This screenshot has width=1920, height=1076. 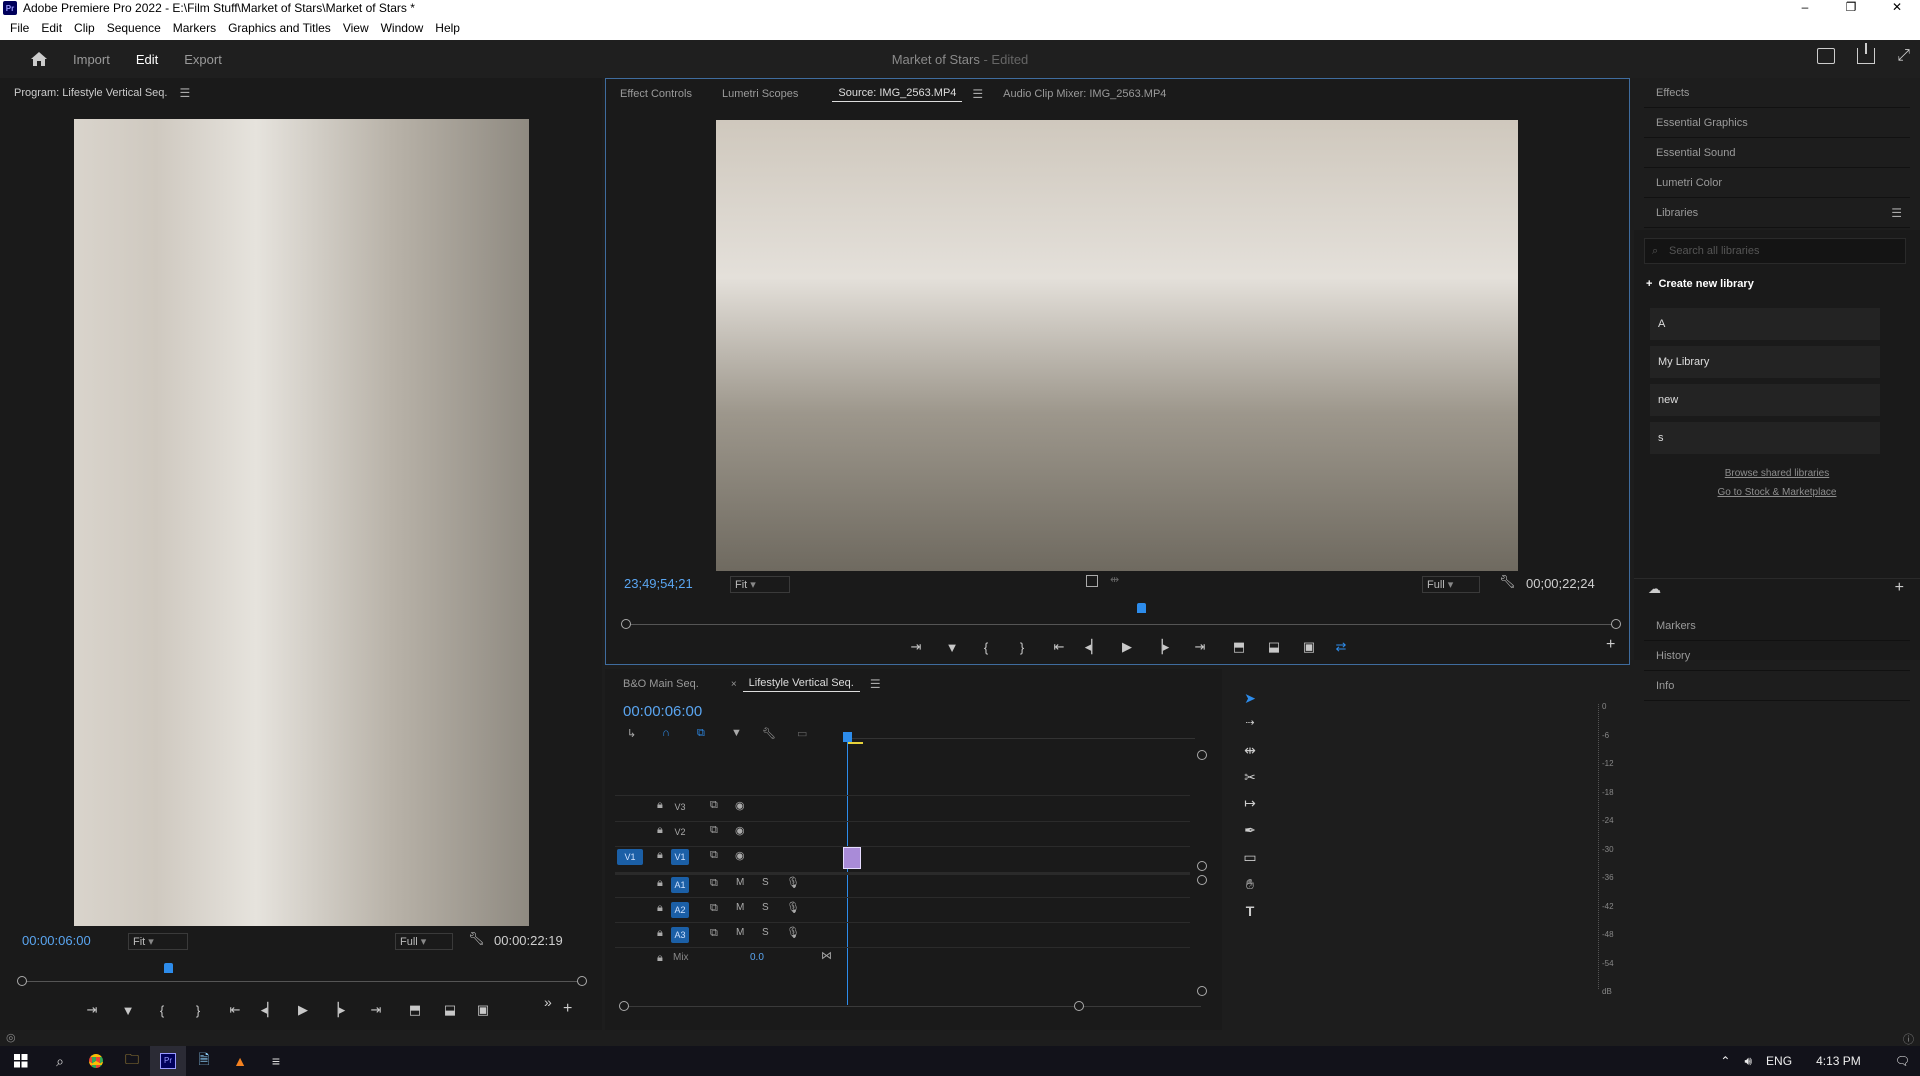 I want to click on source-drag-audio-icon: ⇹, so click(x=1114, y=579).